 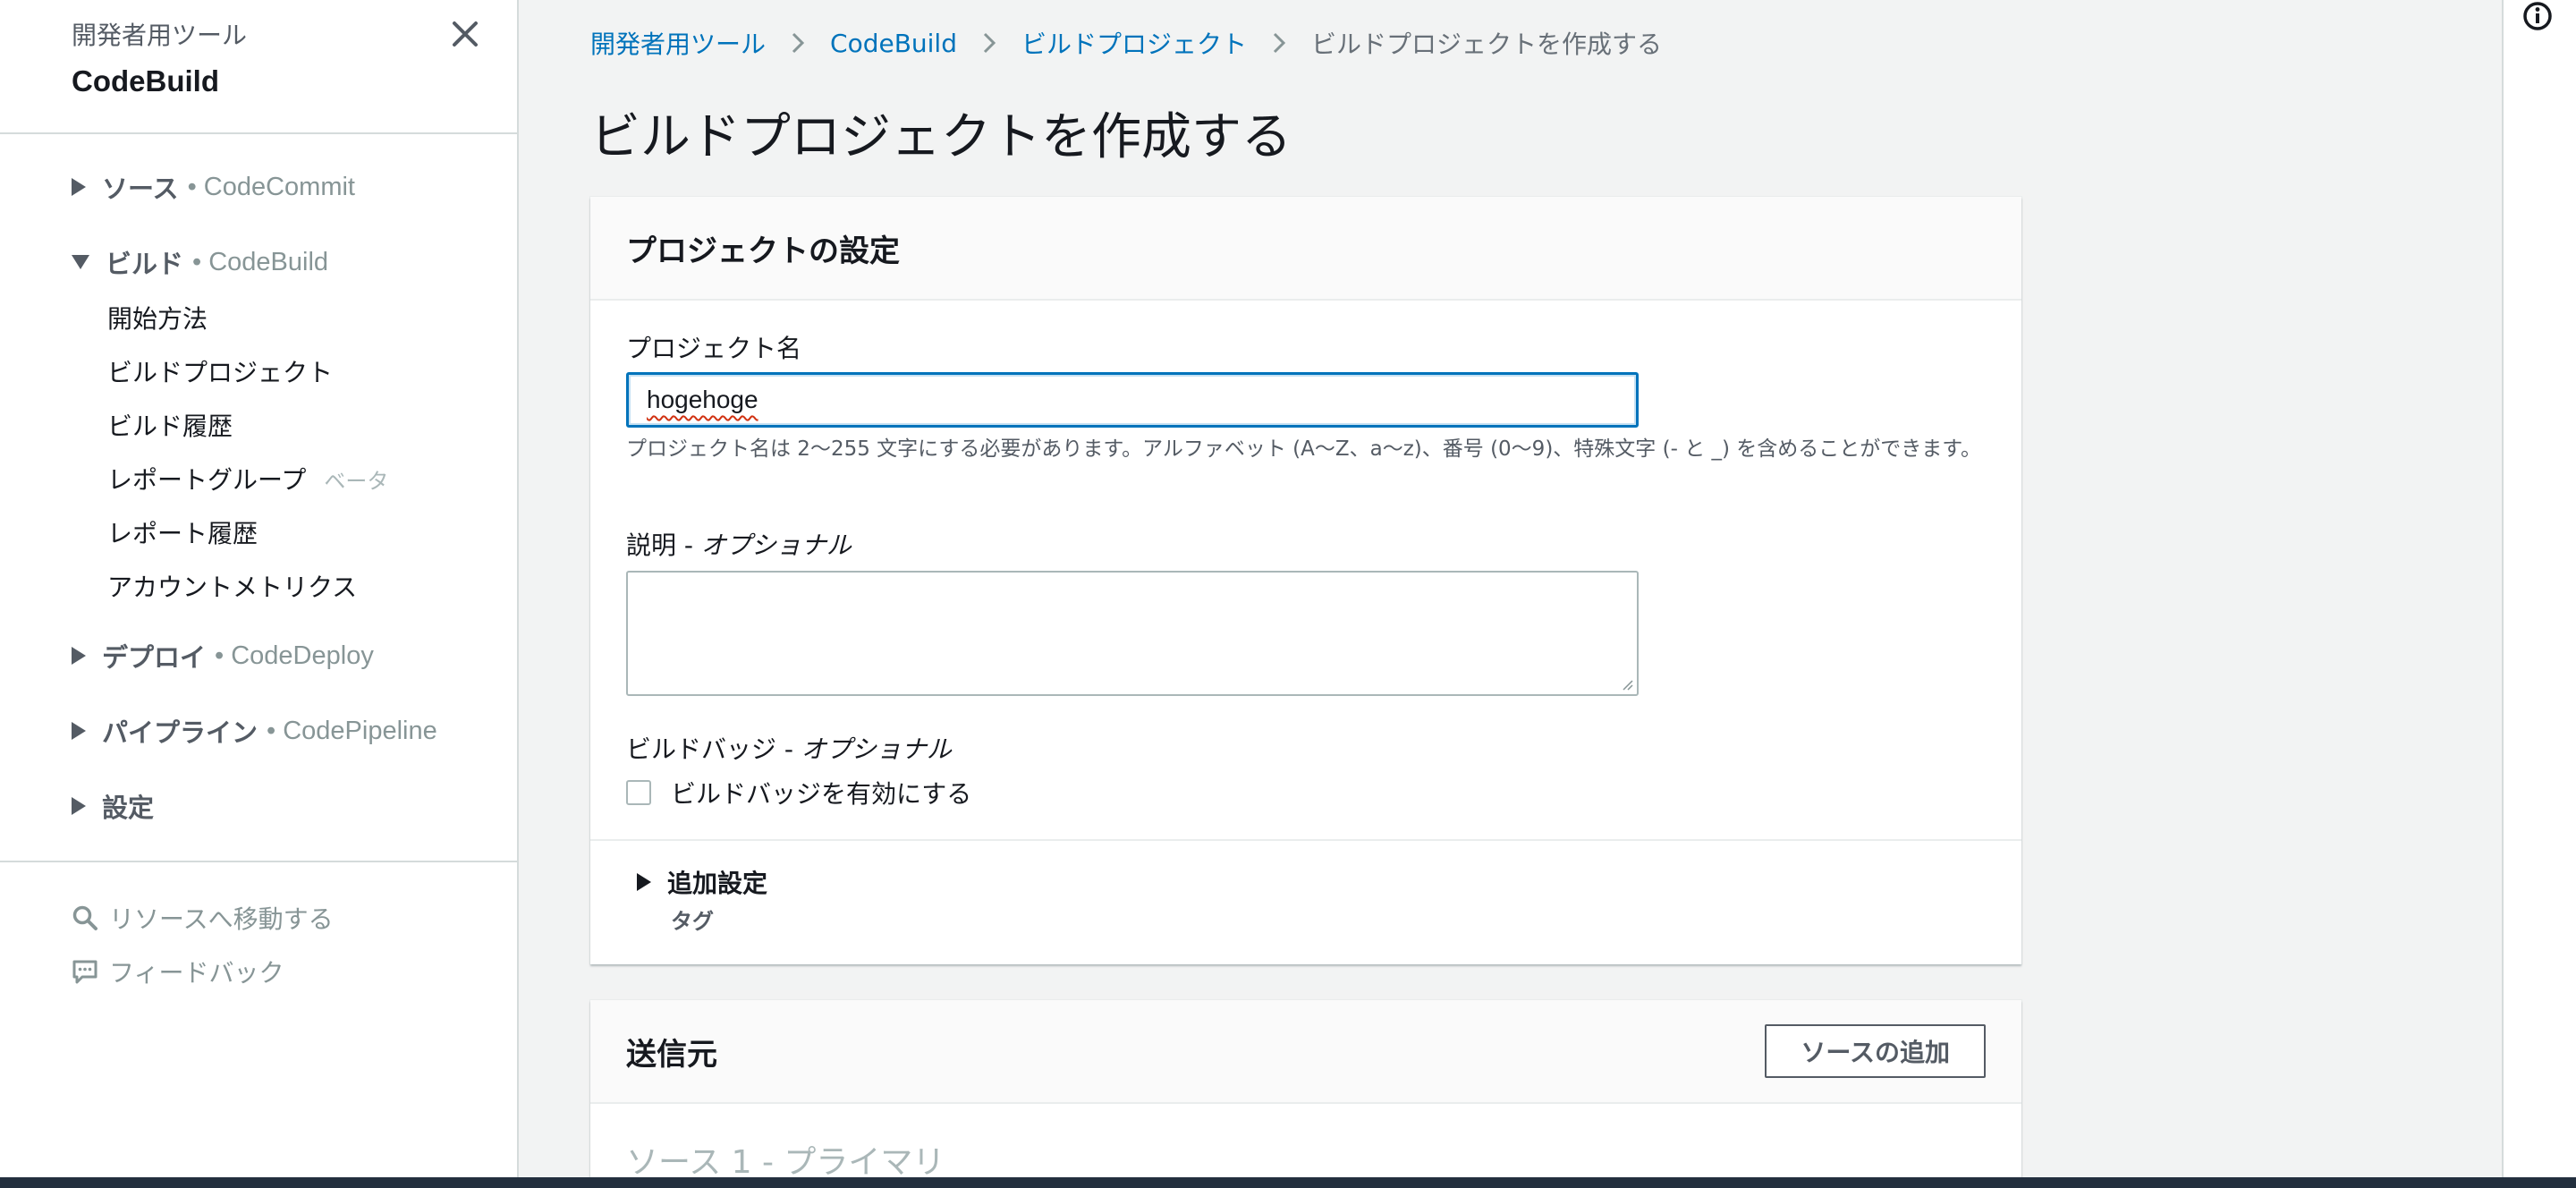 What do you see at coordinates (271, 187) in the screenshot?
I see `sidebar-section-service: • CodeCommit` at bounding box center [271, 187].